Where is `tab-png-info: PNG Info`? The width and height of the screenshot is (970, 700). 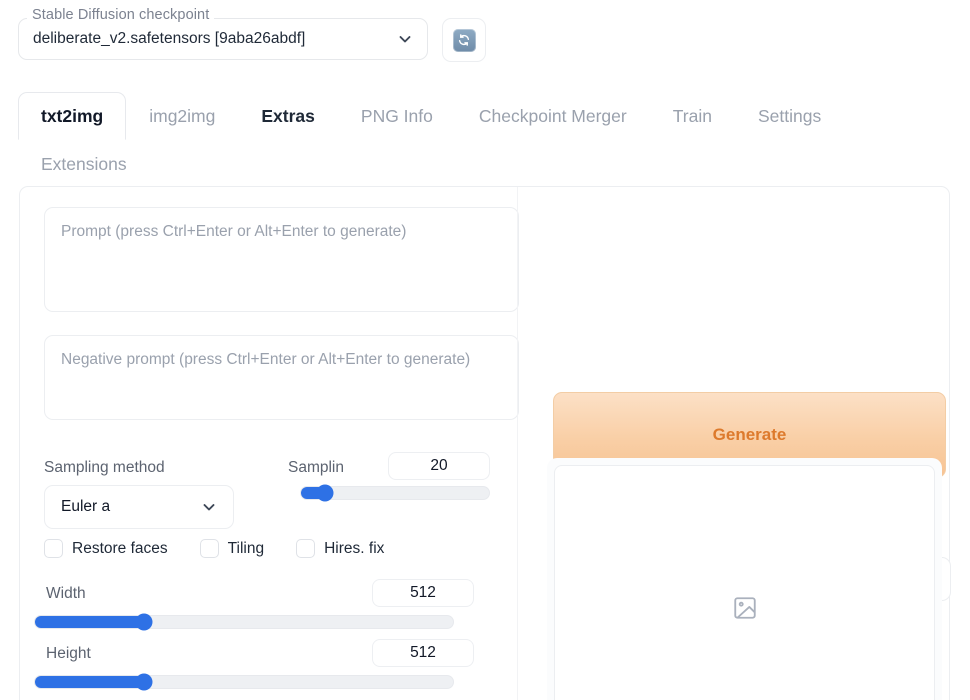
tab-png-info: PNG Info is located at coordinates (397, 116).